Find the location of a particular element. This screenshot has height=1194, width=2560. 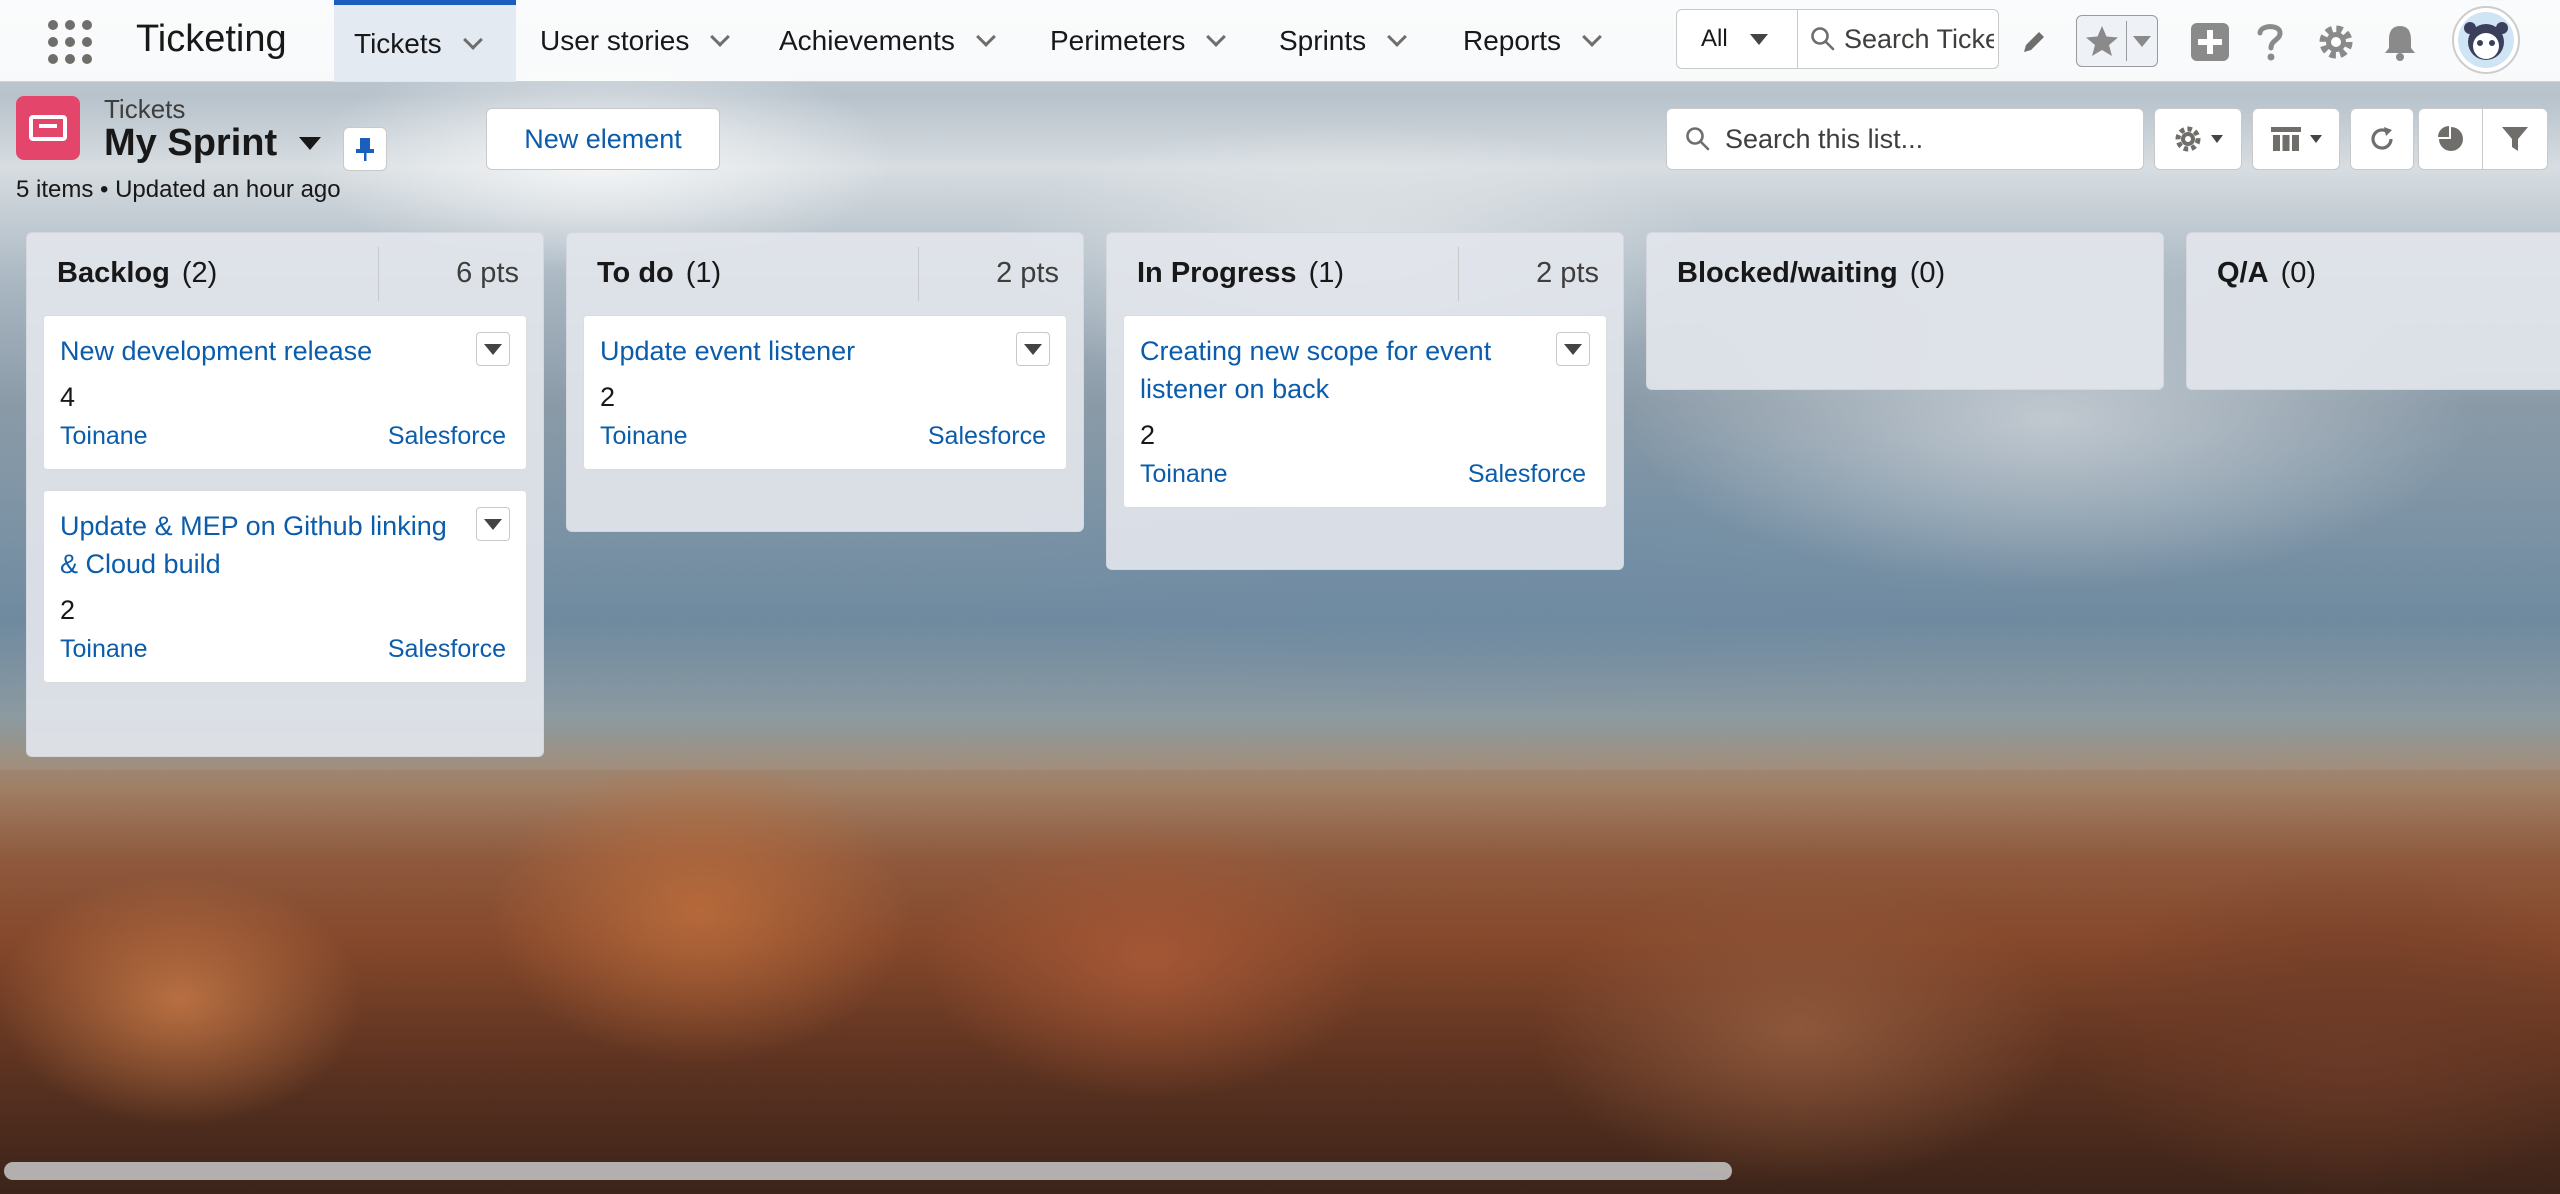

user-avatar is located at coordinates (2486, 40).